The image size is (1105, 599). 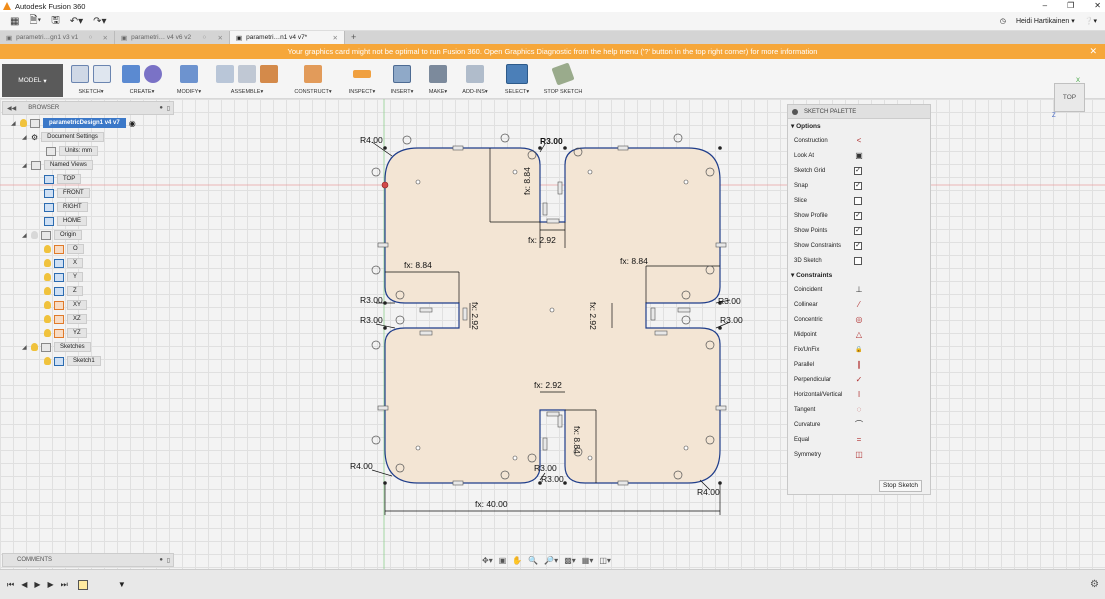 What do you see at coordinates (65, 221) in the screenshot?
I see `tree-view-home: HOME` at bounding box center [65, 221].